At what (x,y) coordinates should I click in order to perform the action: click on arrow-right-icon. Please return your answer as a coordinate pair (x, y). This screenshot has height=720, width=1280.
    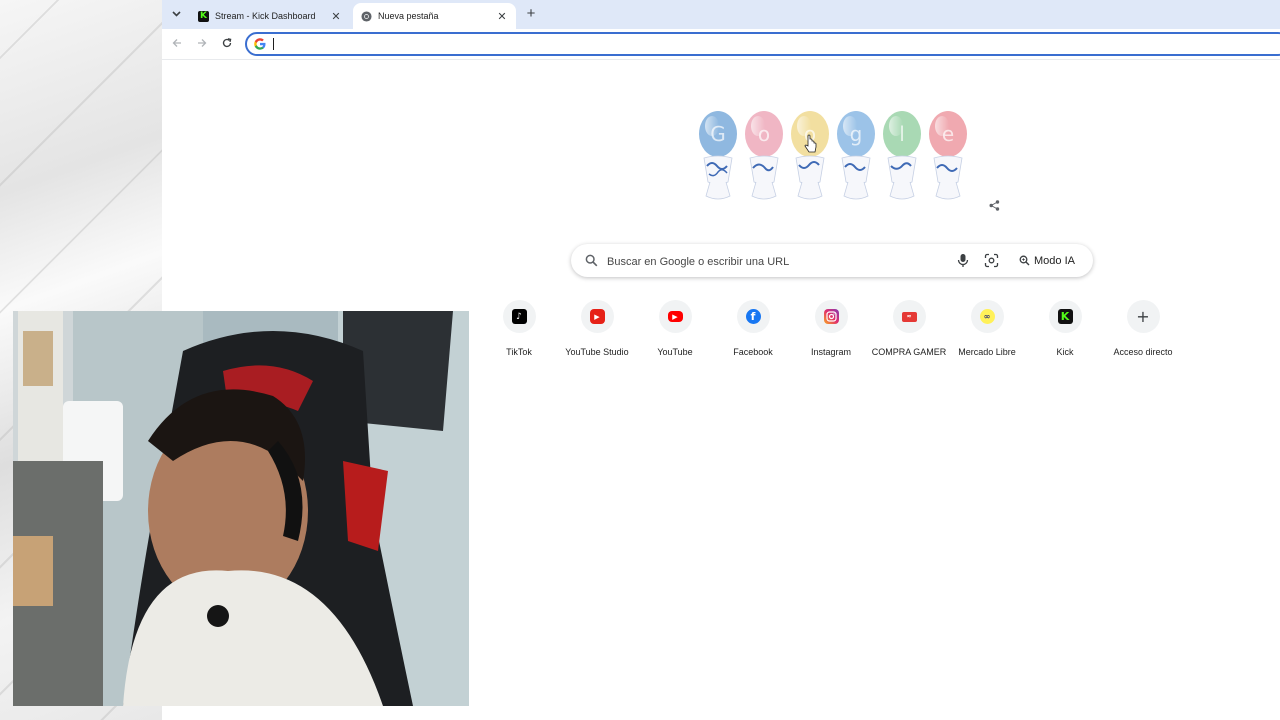
    Looking at the image, I should click on (202, 43).